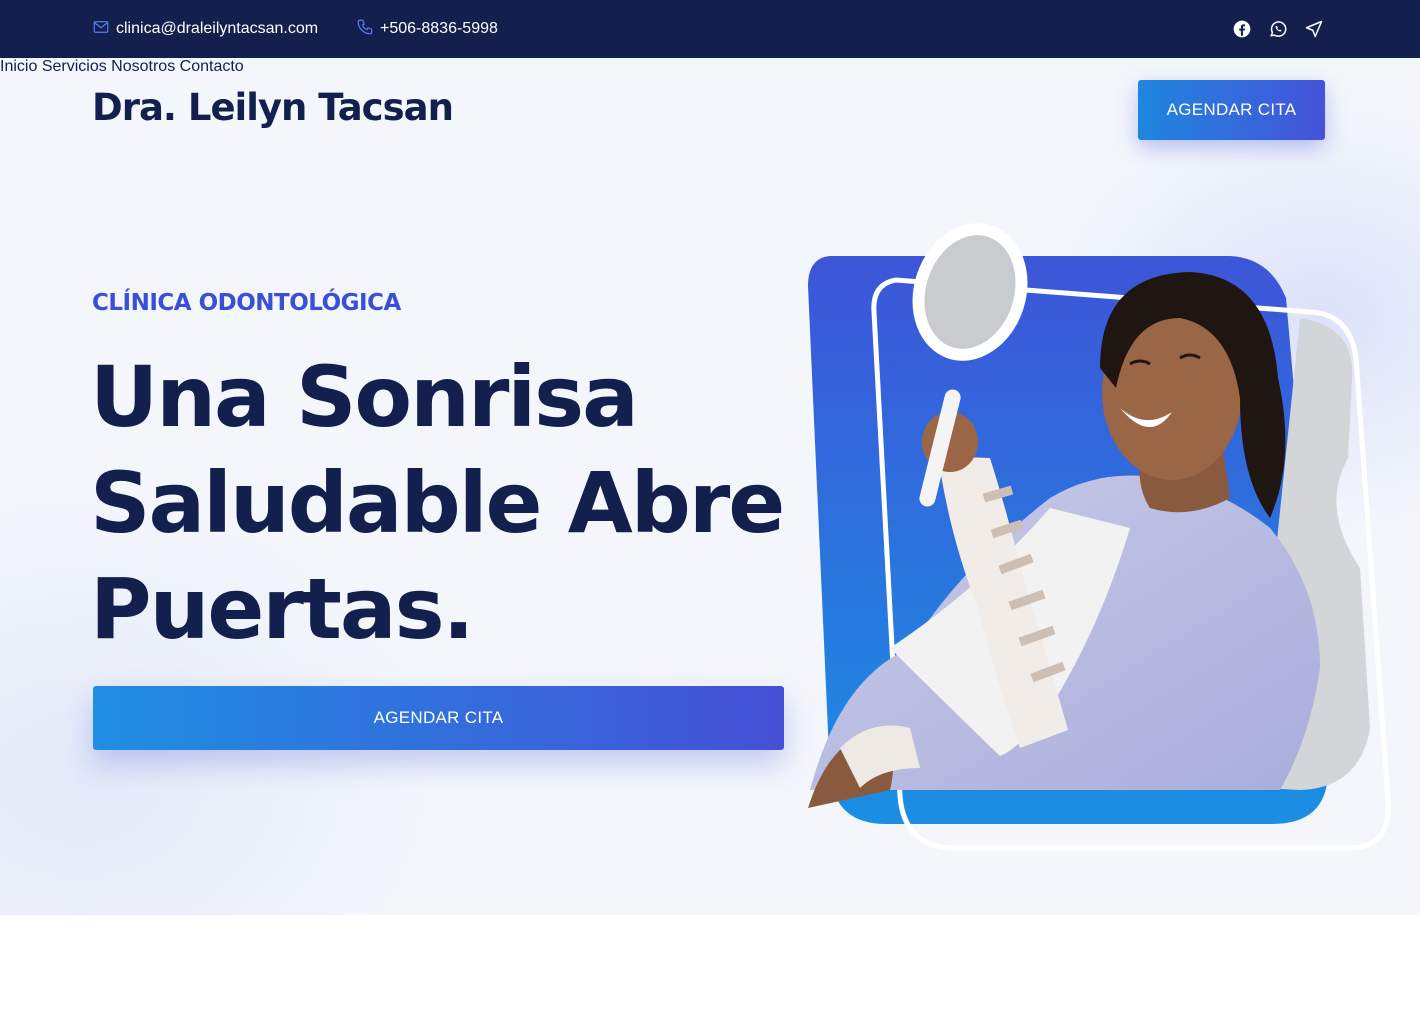 The width and height of the screenshot is (1420, 1024). I want to click on hero-eyebrow: CLÍNICA ODONTOLÓGICA, so click(246, 303).